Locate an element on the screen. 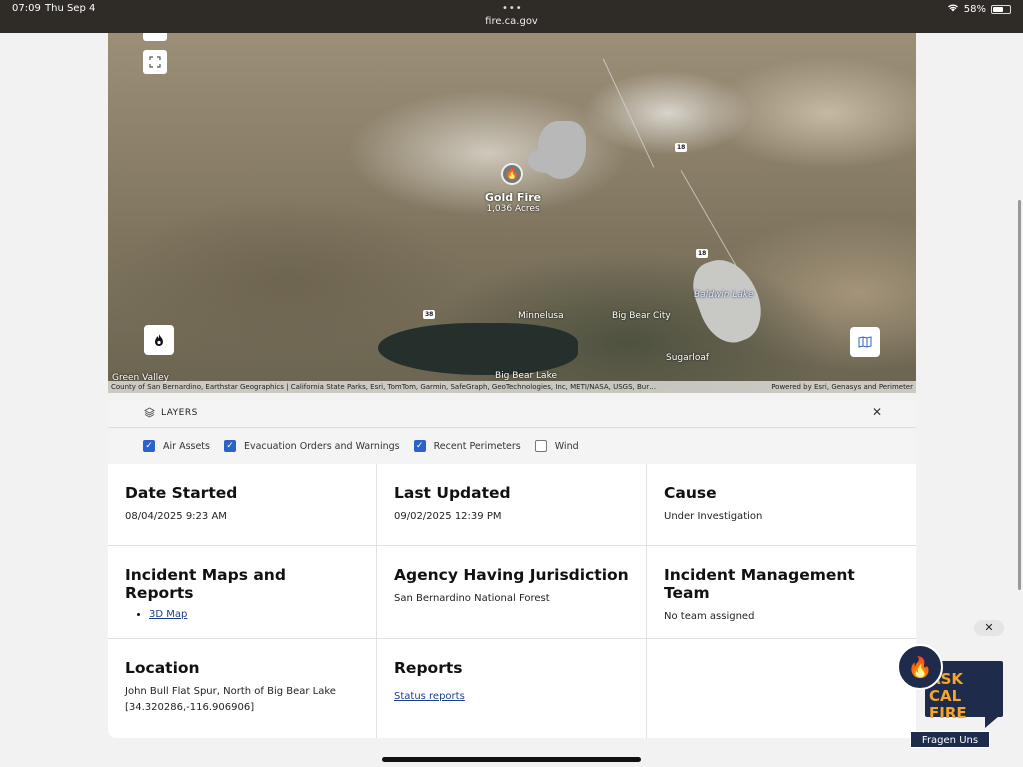 This screenshot has width=1023, height=767. attribution-powered: Powered by Esri, Genasys and Perimeter is located at coordinates (842, 387).